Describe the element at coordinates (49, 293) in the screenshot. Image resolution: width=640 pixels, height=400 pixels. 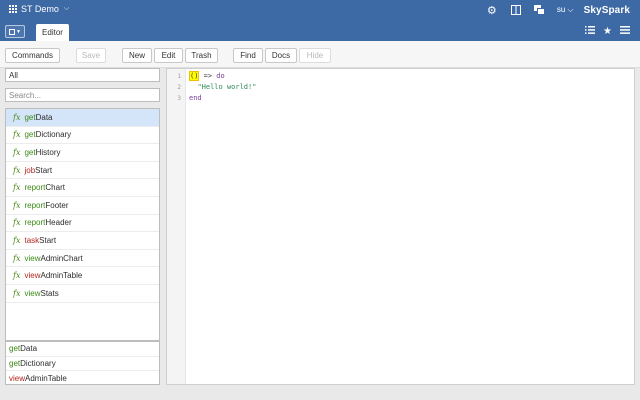
I see `function-suffix: Stats` at that location.